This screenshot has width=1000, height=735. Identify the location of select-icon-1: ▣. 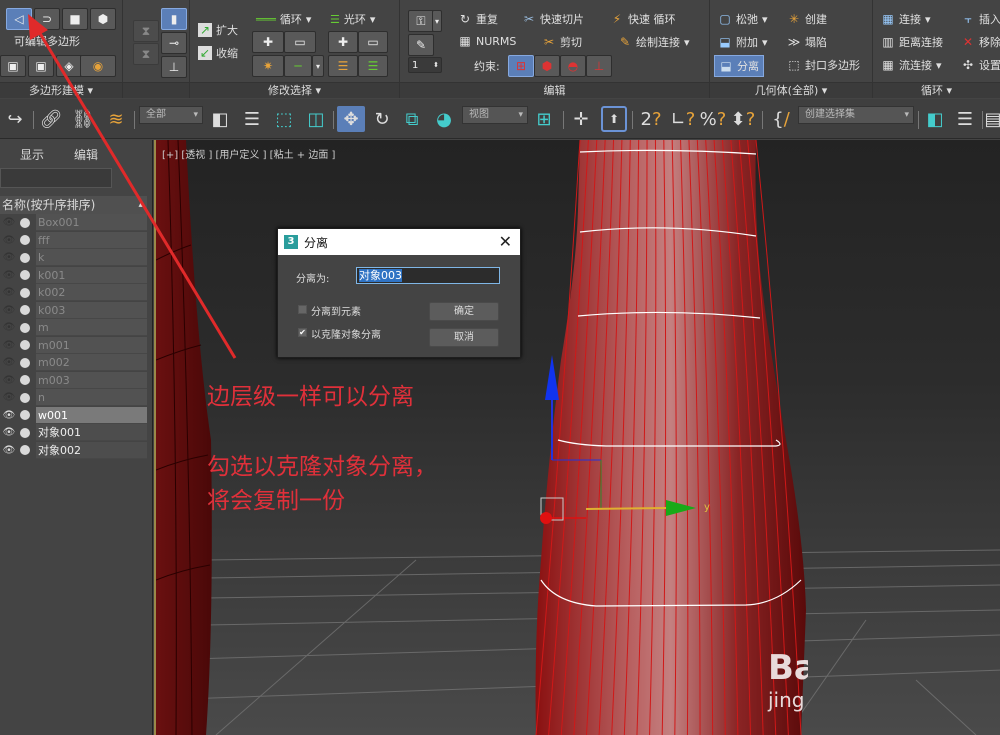
(13, 66).